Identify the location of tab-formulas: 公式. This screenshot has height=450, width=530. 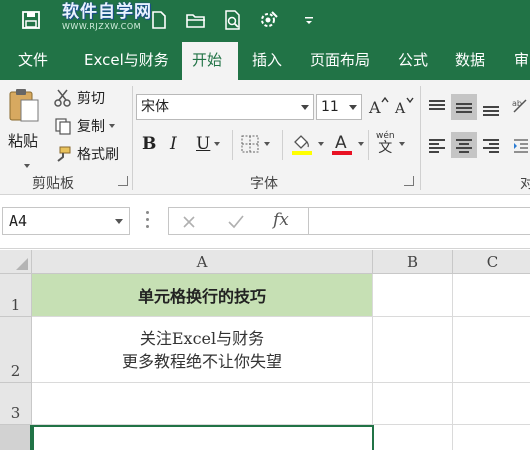
(413, 60).